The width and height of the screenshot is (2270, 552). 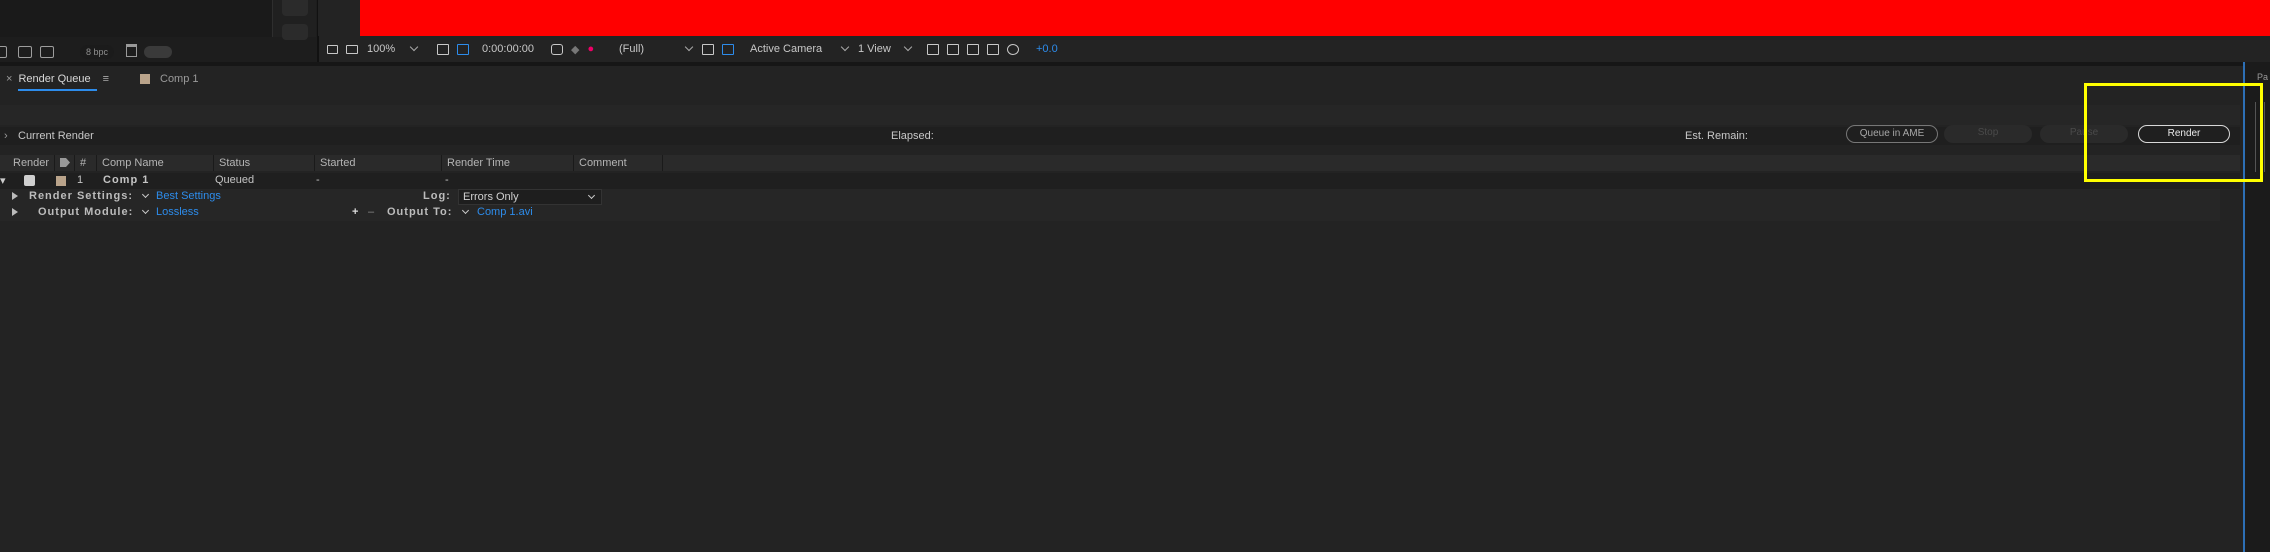 I want to click on toggle-switch, so click(x=158, y=52).